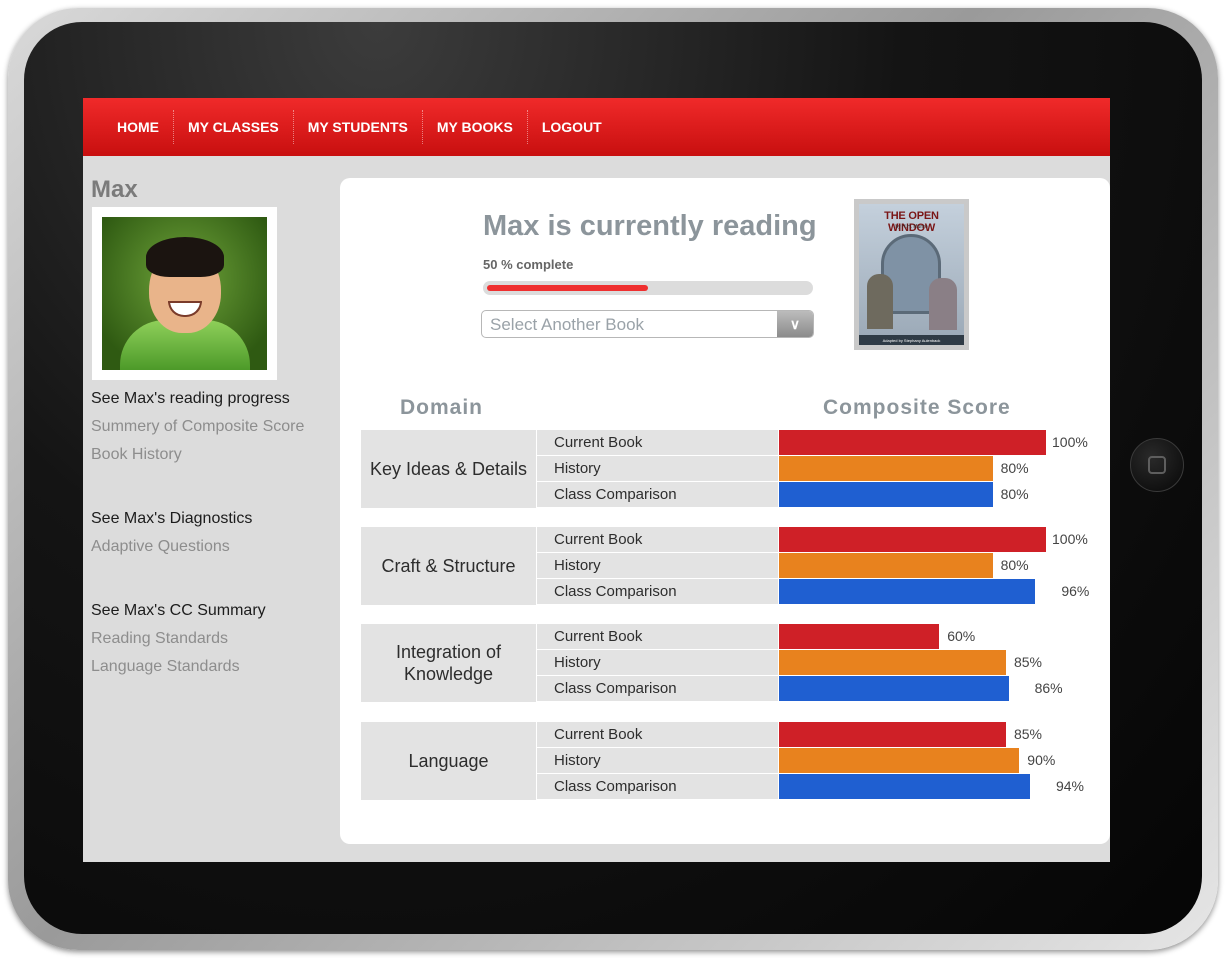 The height and width of the screenshot is (958, 1225). Describe the element at coordinates (1069, 786) in the screenshot. I see `score-value-label: 94%` at that location.